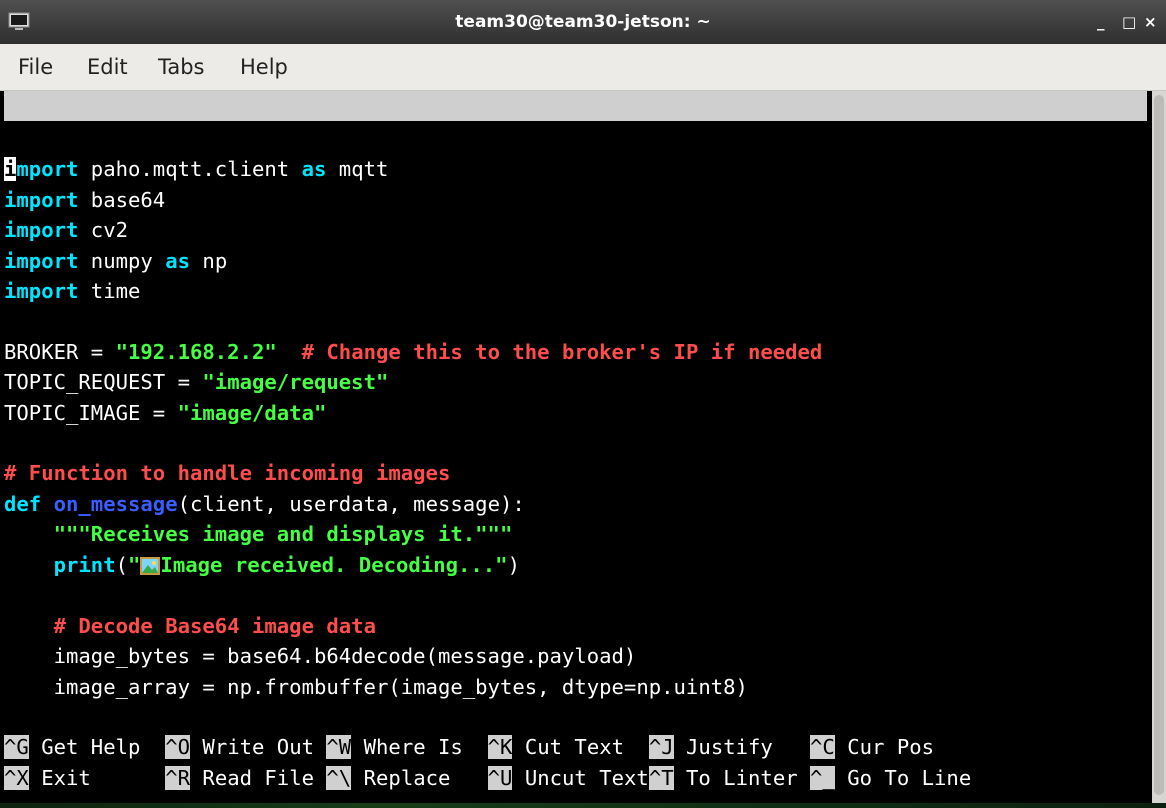  What do you see at coordinates (72, 291) in the screenshot?
I see `code-line: import time` at bounding box center [72, 291].